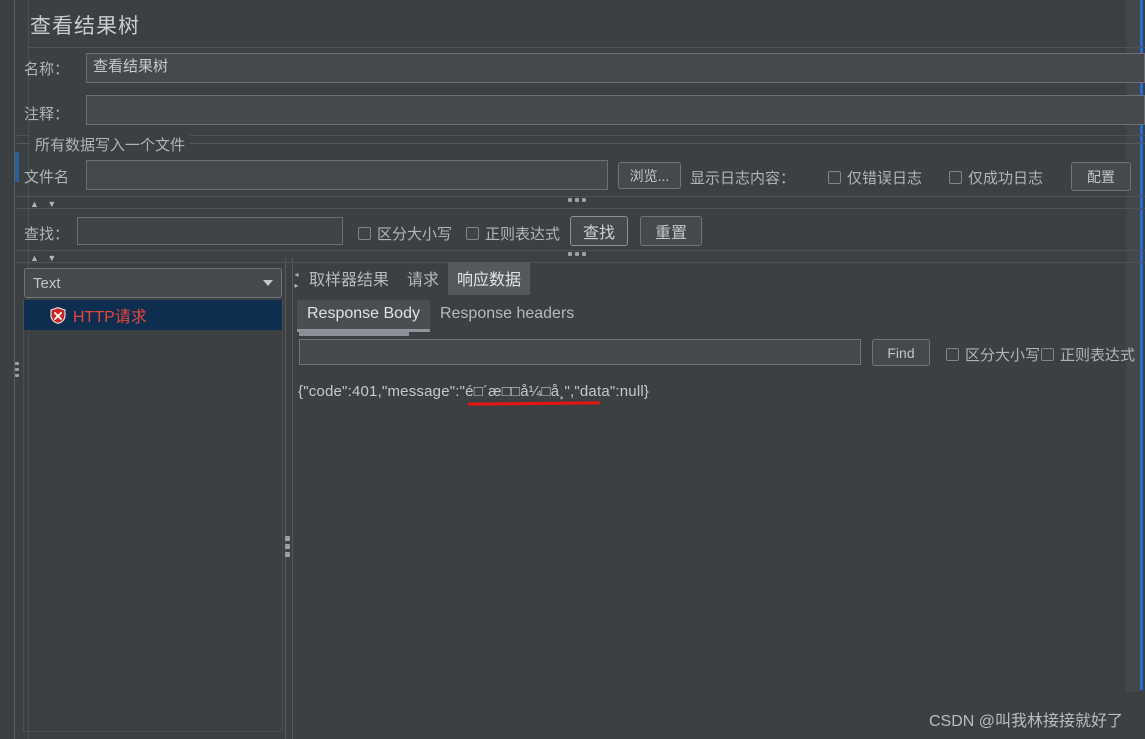 This screenshot has width=1145, height=739. Describe the element at coordinates (47, 177) in the screenshot. I see `filename-label: 文件名` at that location.